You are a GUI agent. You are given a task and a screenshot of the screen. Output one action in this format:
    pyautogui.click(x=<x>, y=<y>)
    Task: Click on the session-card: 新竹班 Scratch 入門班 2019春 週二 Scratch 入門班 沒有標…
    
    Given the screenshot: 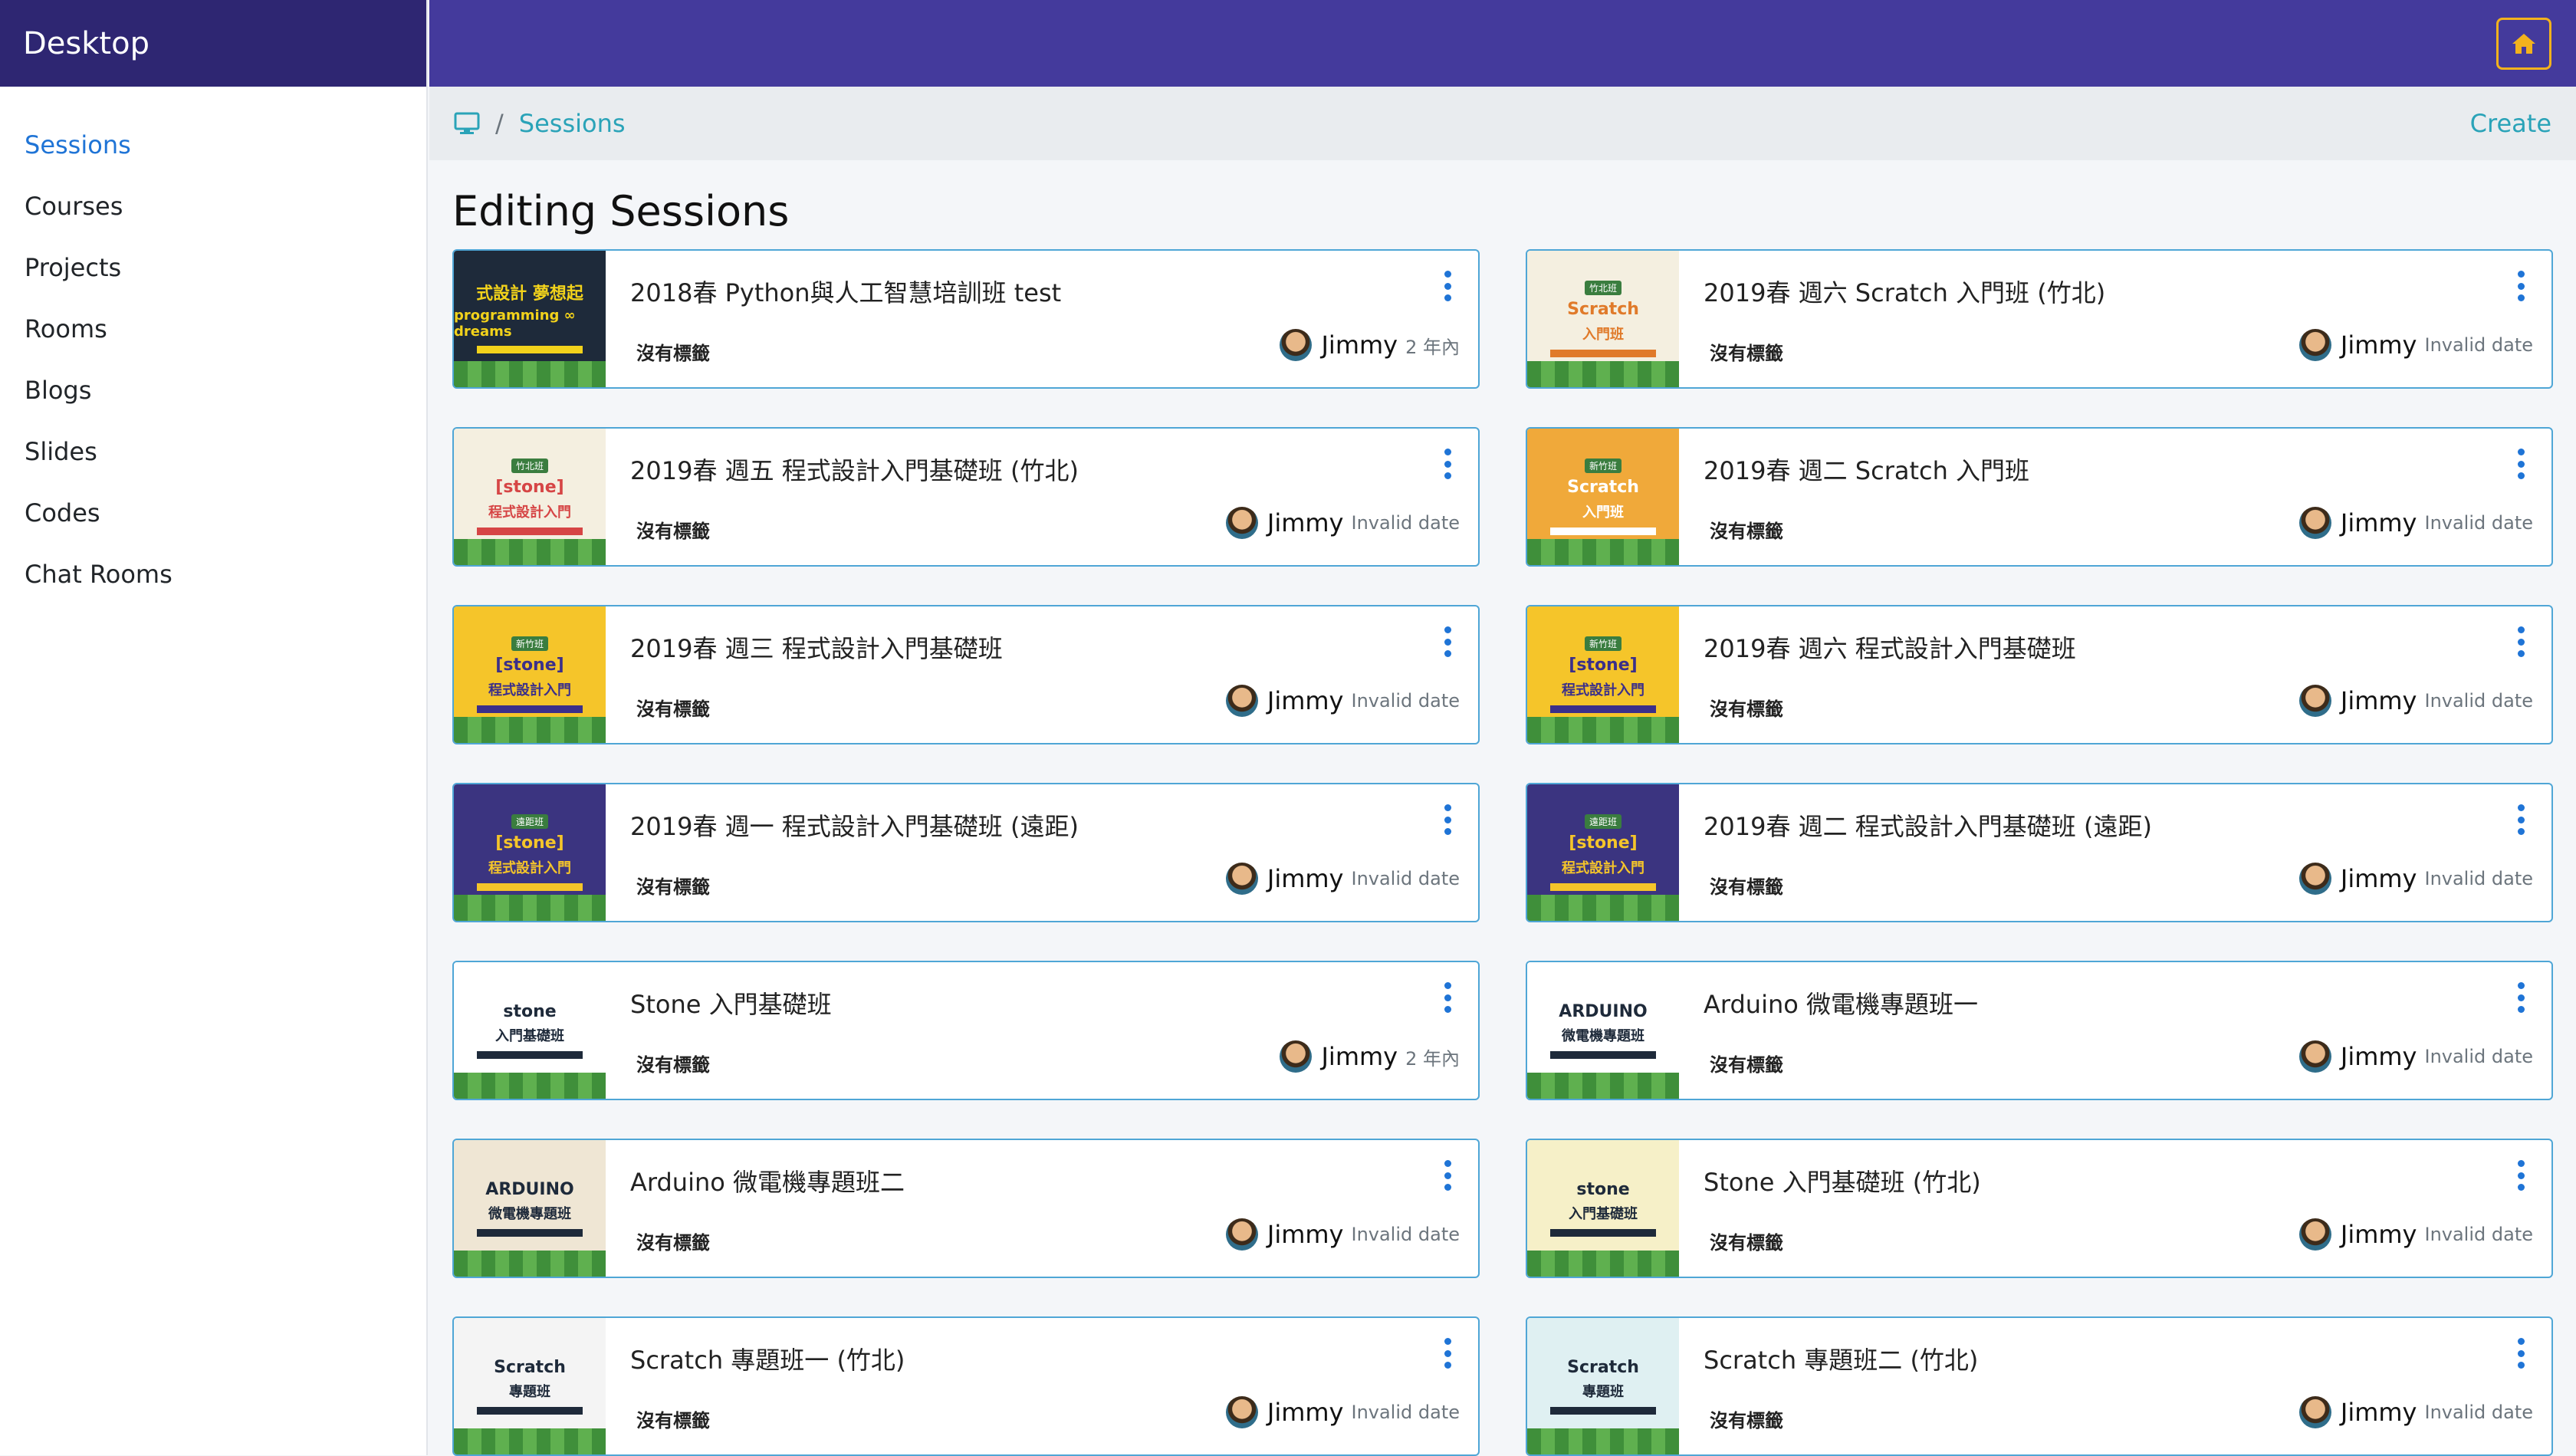 What is the action you would take?
    pyautogui.click(x=2040, y=497)
    